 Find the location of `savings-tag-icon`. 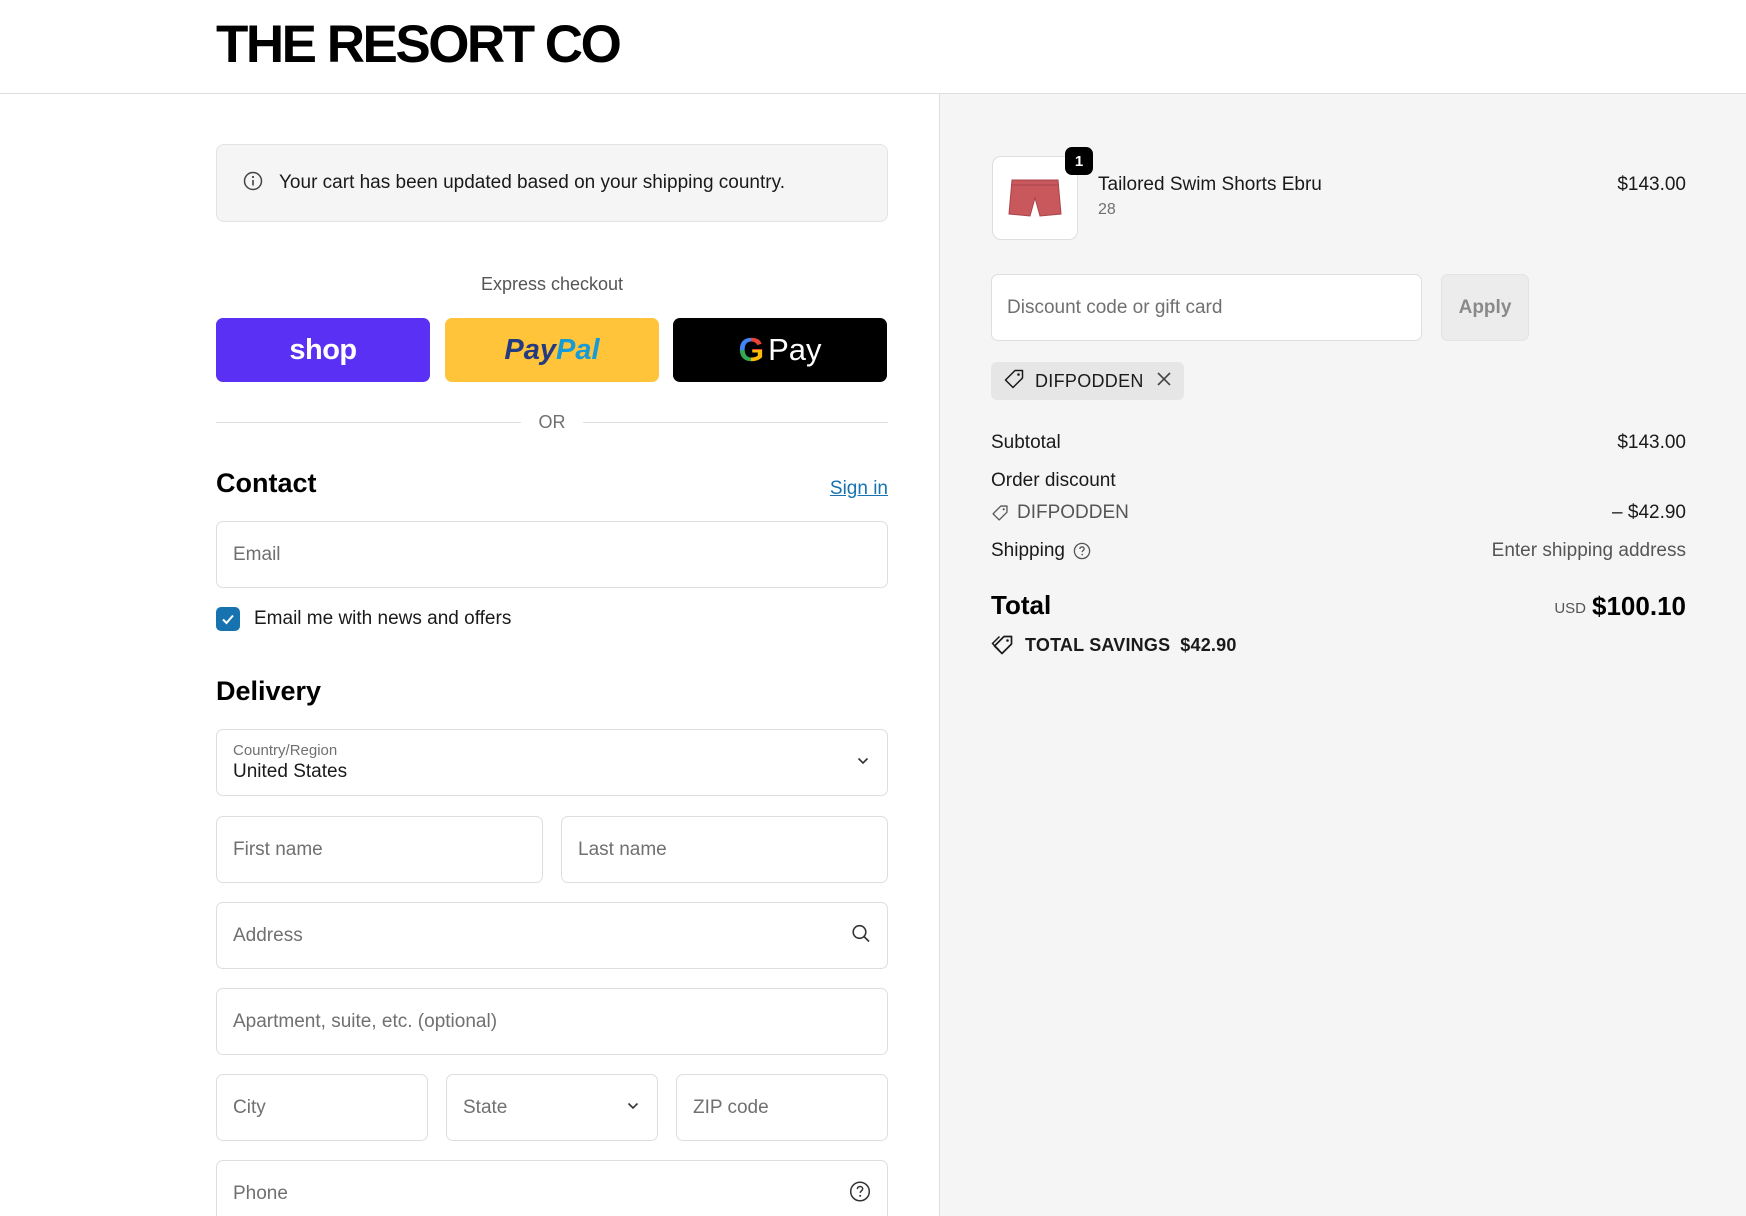

savings-tag-icon is located at coordinates (1003, 645).